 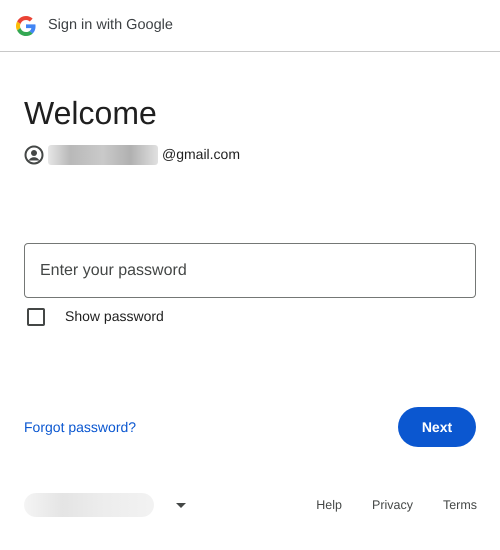 I want to click on footer-link: Privacy, so click(x=392, y=505).